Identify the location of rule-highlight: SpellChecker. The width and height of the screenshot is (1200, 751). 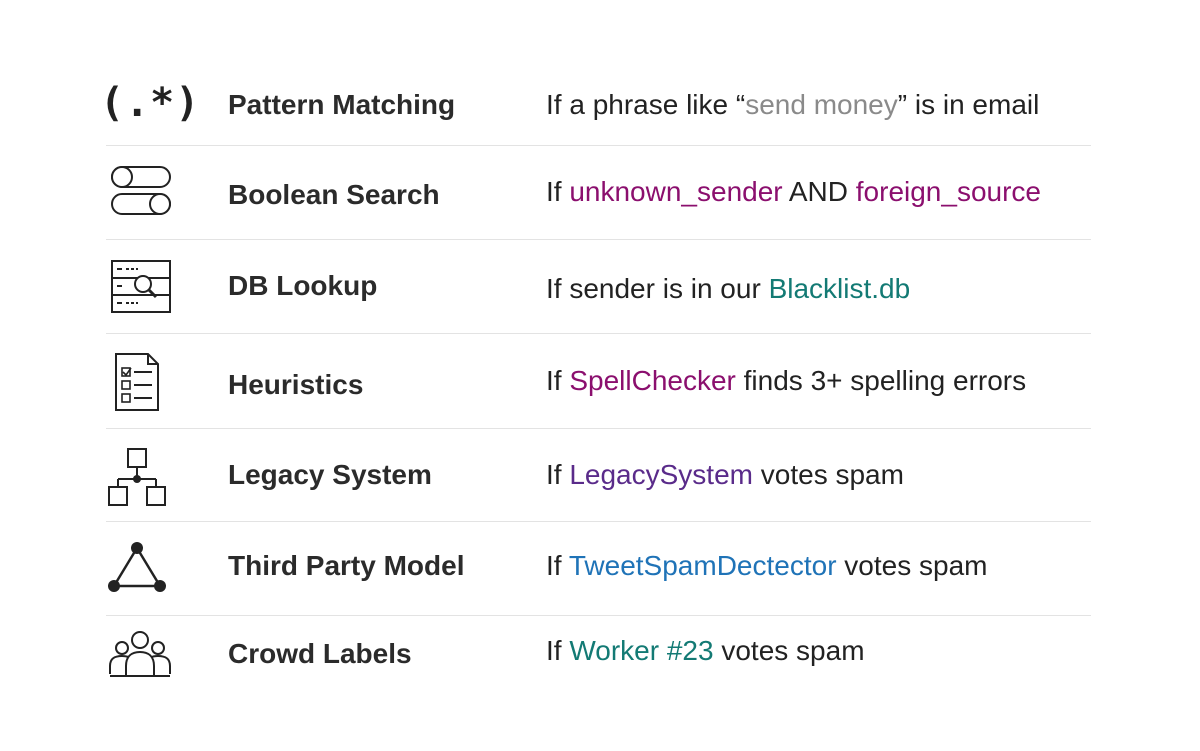
(652, 380).